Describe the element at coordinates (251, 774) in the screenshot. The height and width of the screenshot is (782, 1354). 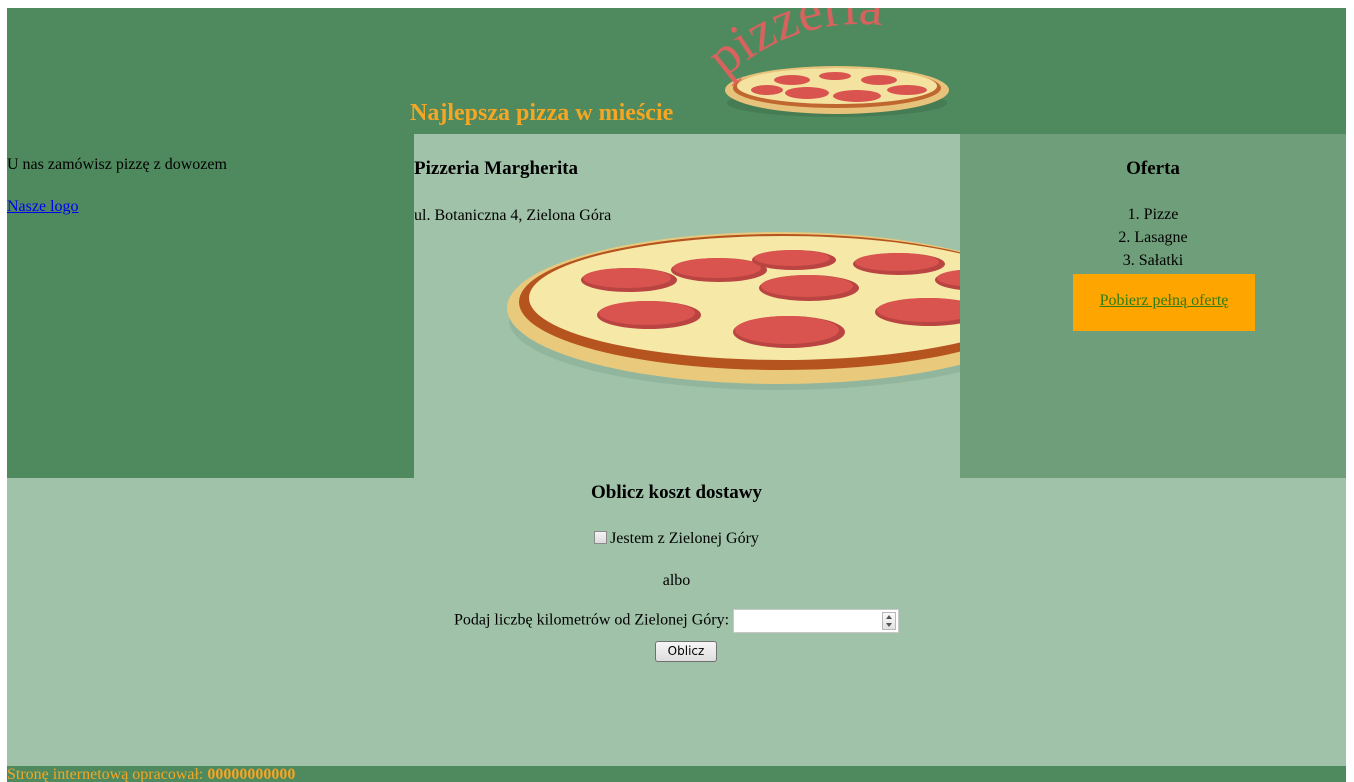
I see `footer-author: 00000000000` at that location.